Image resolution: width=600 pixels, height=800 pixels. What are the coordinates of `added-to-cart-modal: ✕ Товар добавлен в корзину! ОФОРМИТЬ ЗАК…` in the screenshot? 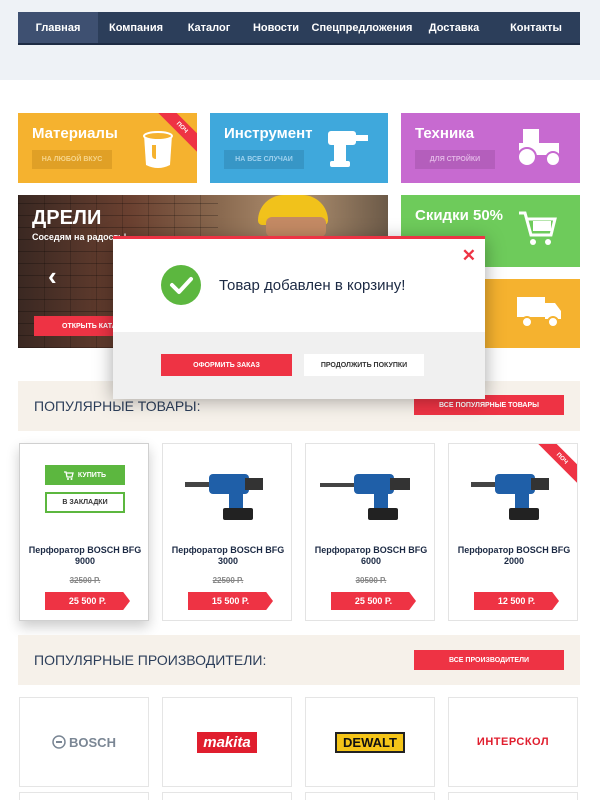 It's located at (299, 317).